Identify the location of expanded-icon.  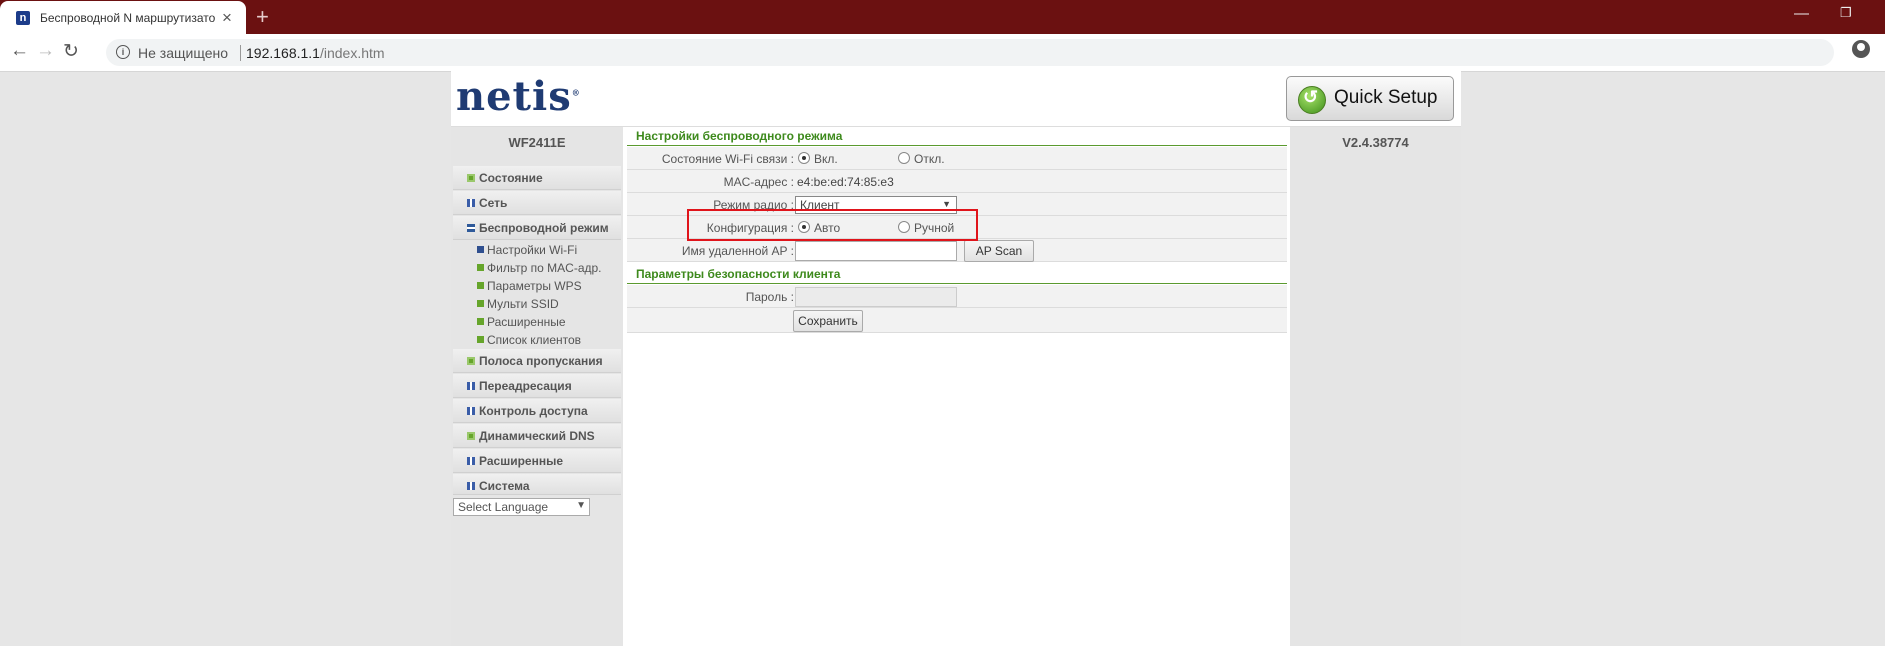
(471, 228).